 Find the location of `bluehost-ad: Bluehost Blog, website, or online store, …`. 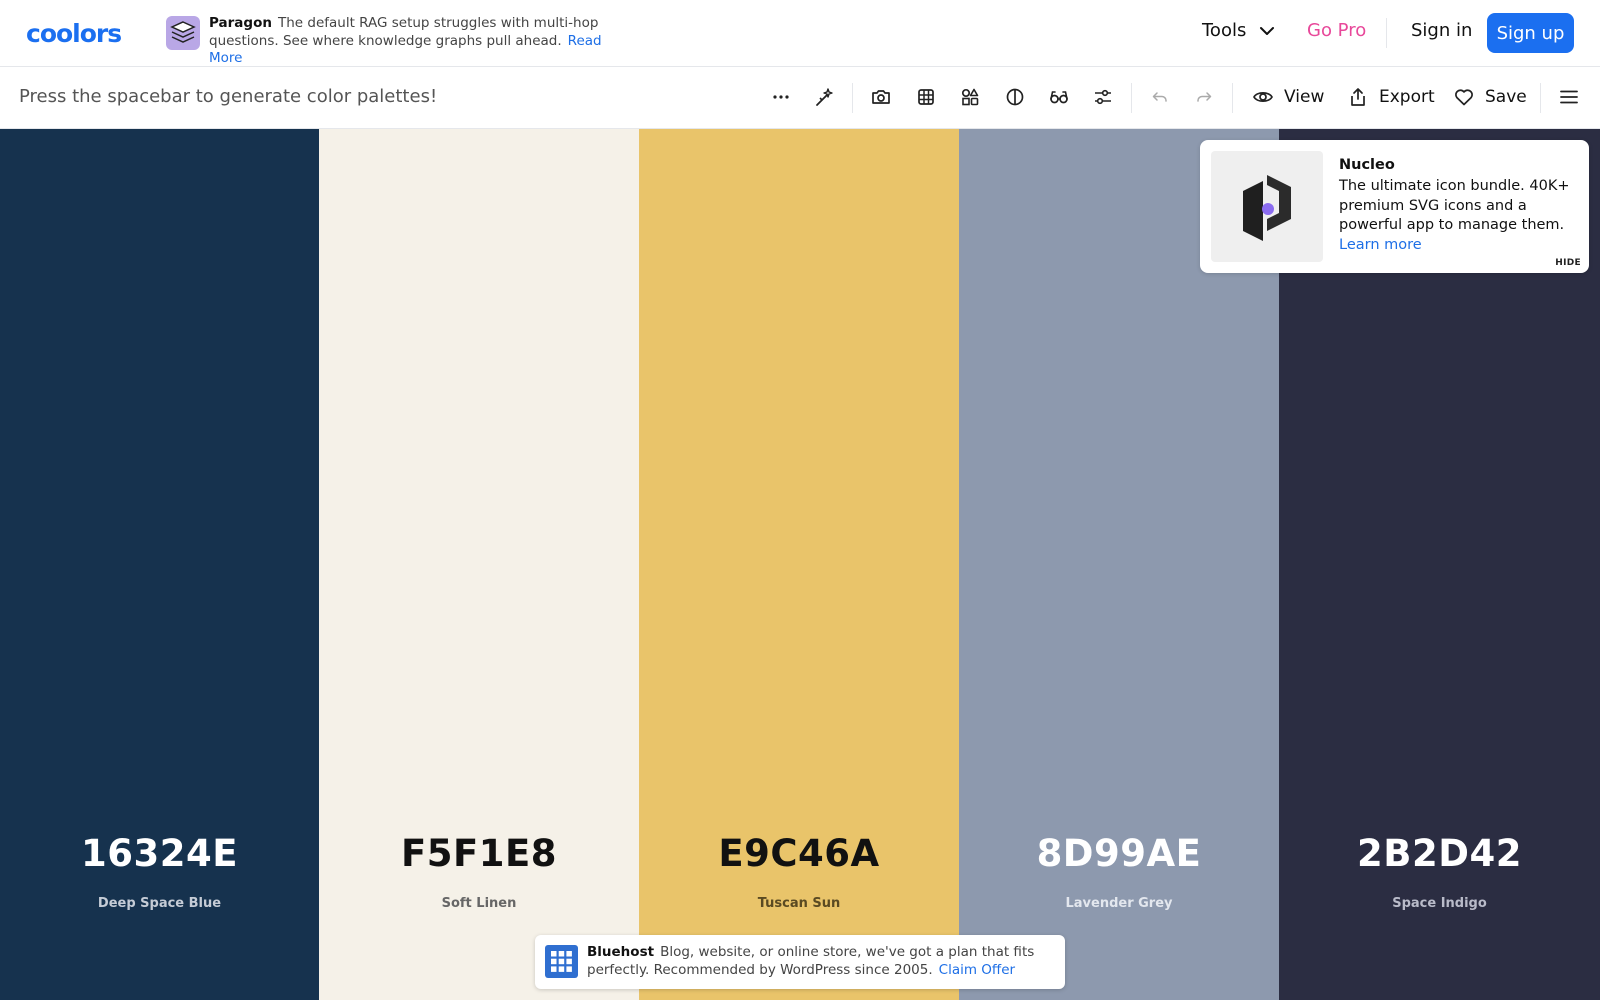

bluehost-ad: Bluehost Blog, website, or online store, … is located at coordinates (800, 962).